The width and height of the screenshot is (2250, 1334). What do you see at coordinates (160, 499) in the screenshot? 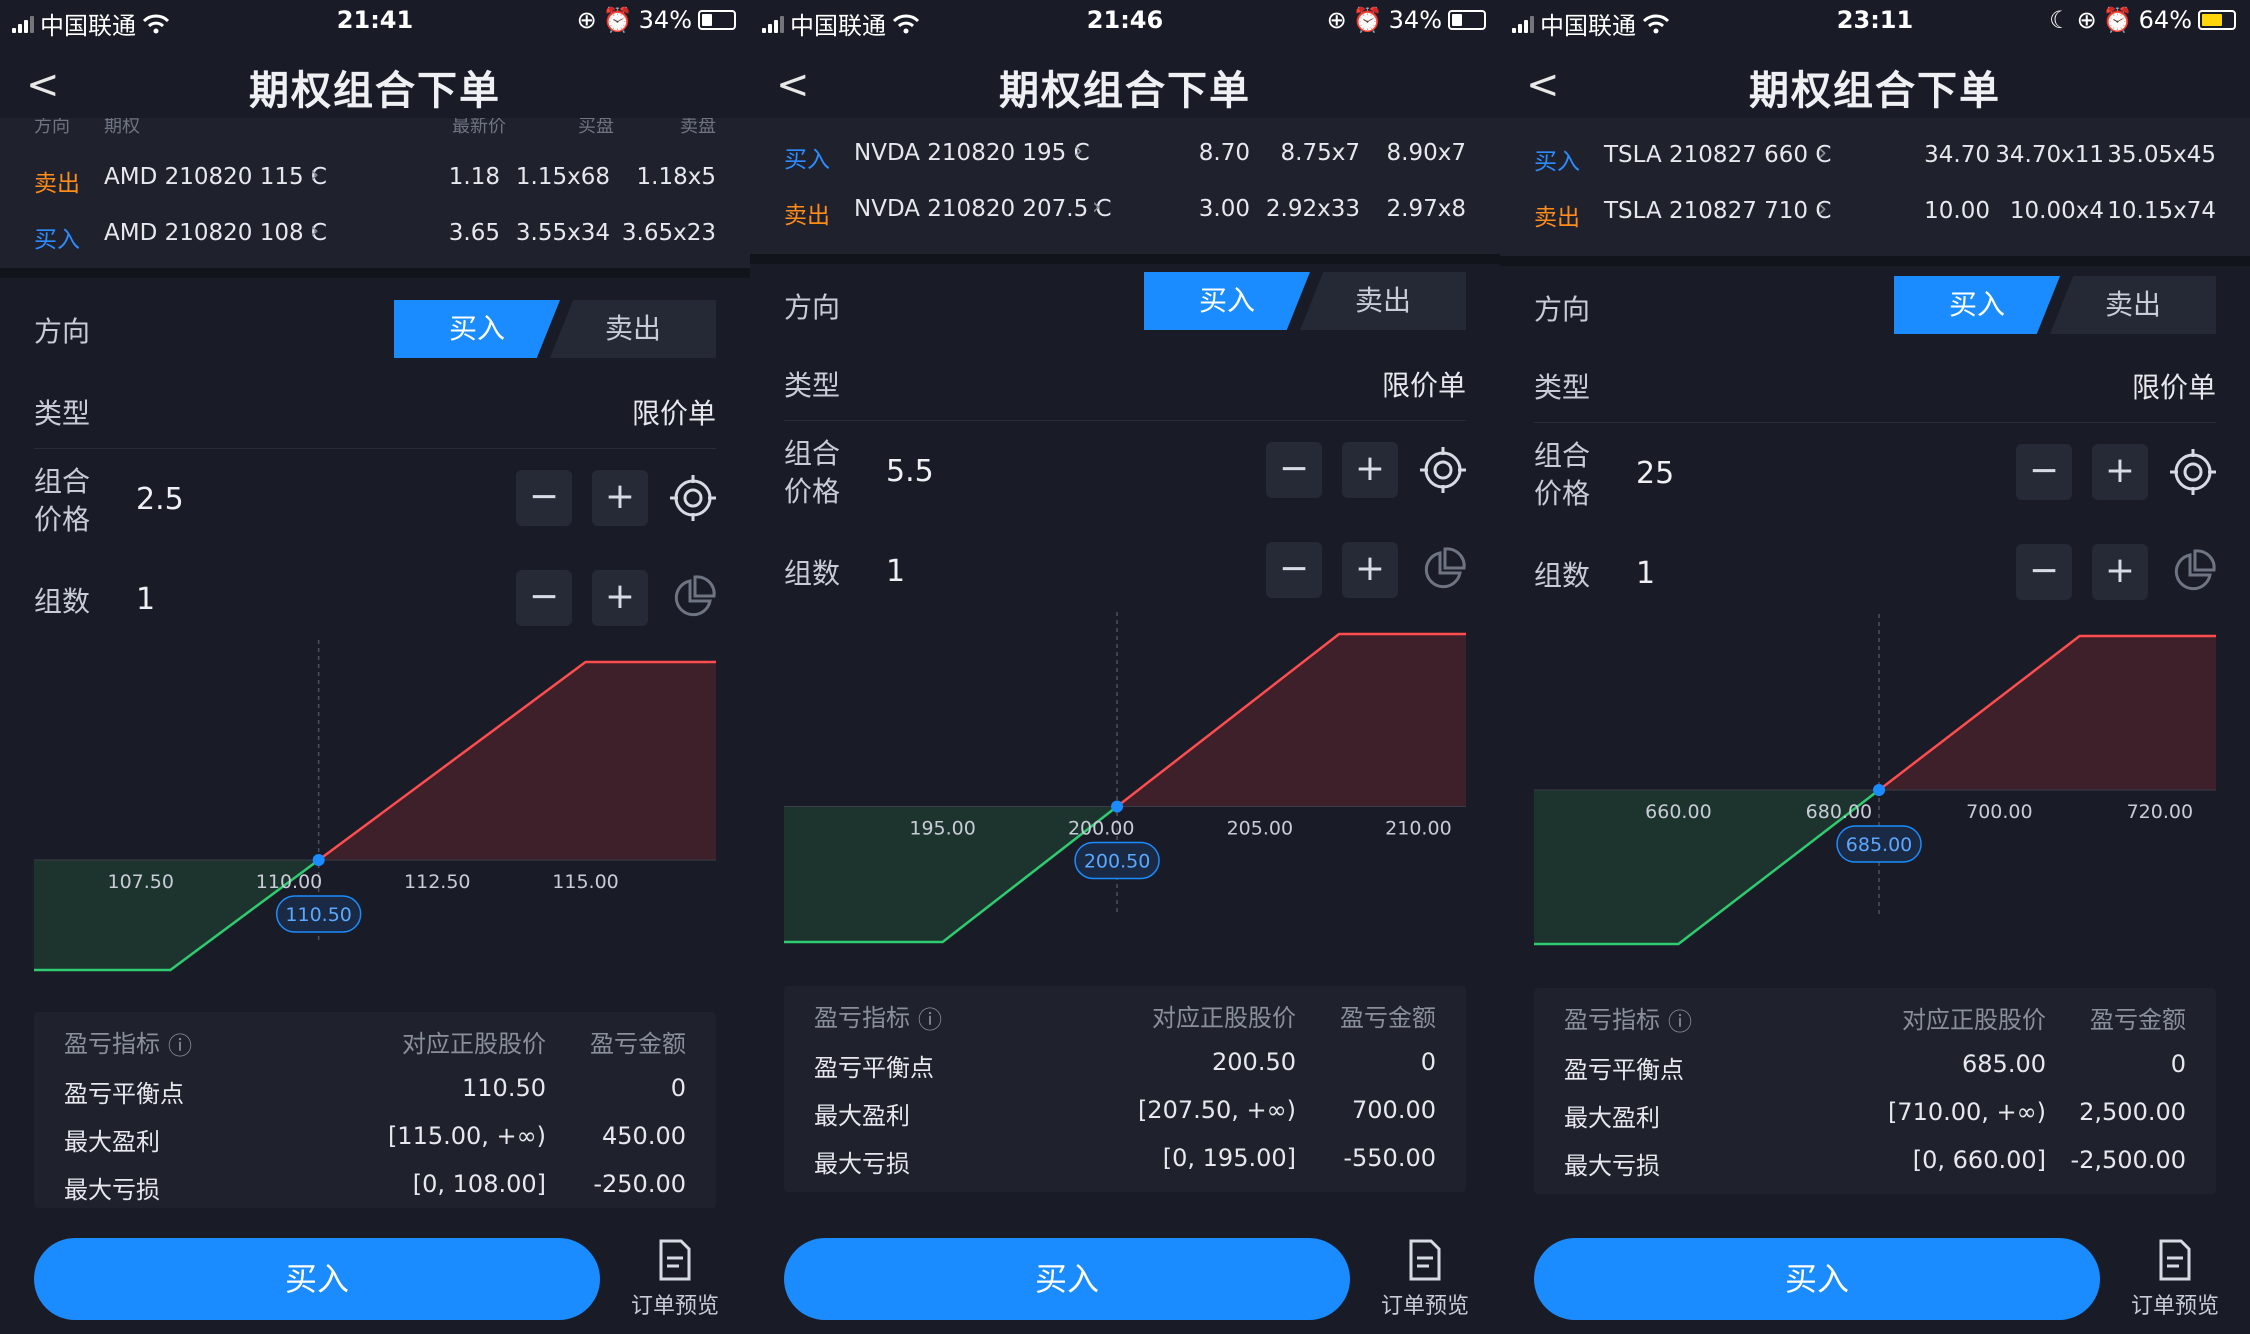
I see `combo-price-input: 2.5` at bounding box center [160, 499].